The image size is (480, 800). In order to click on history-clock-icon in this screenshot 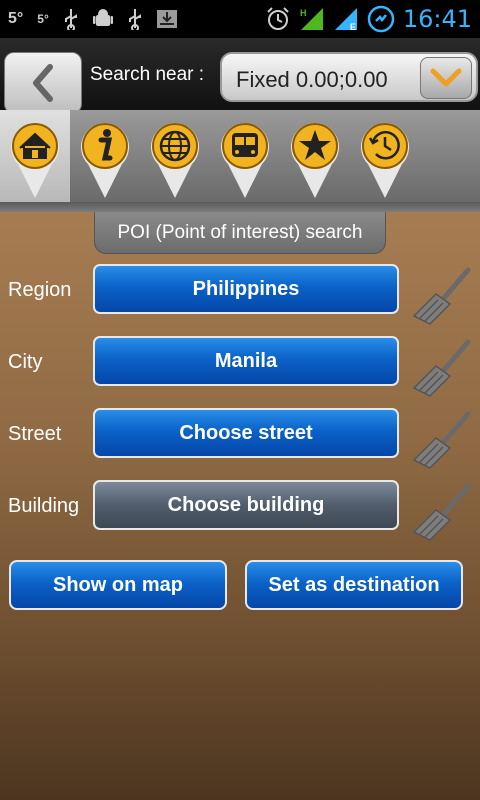, I will do `click(385, 160)`.